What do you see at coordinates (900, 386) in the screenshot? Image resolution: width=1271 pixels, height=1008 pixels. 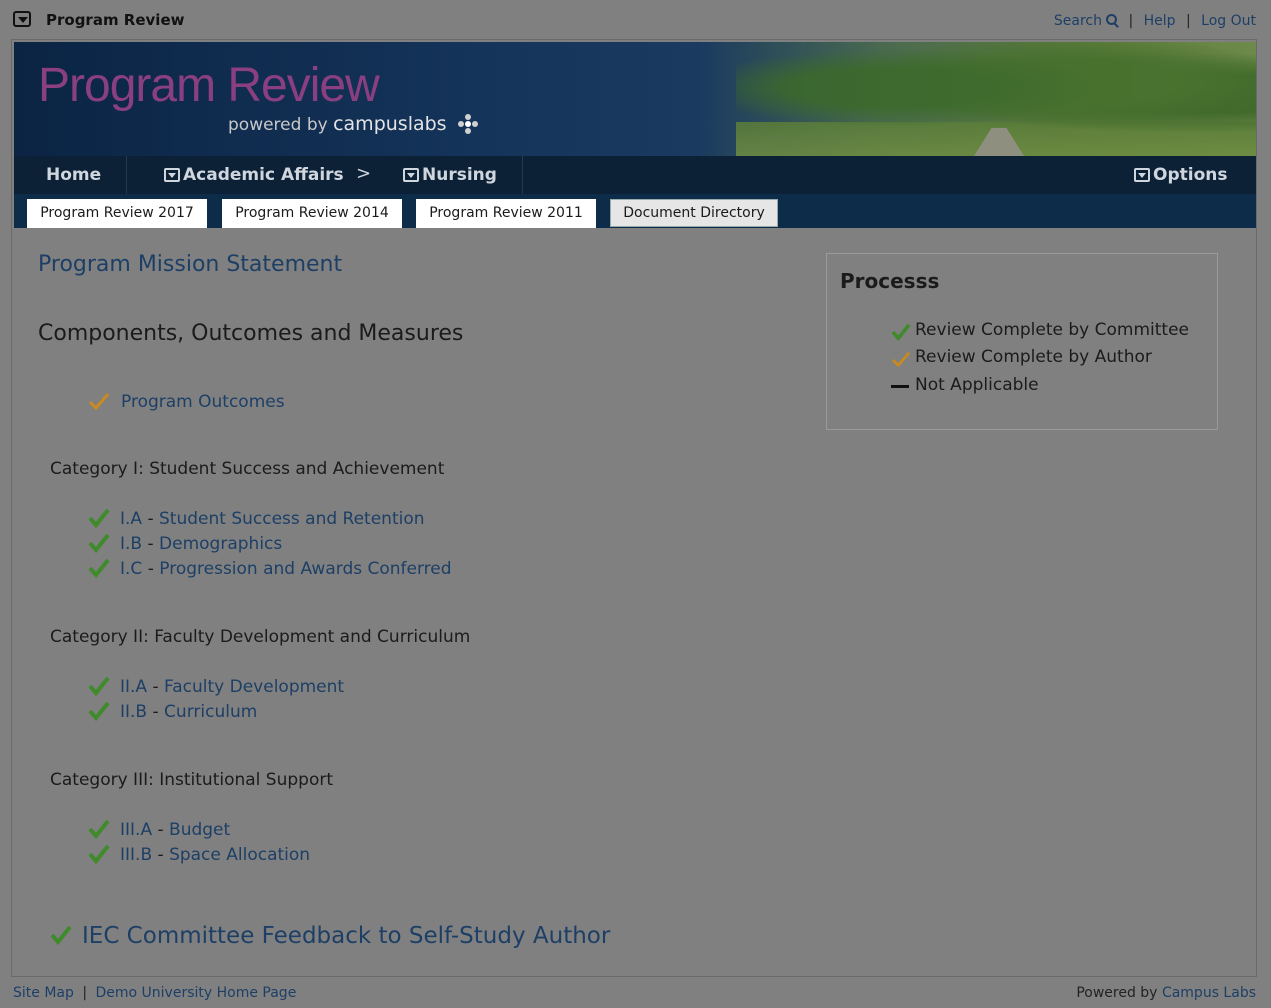 I see `not-applicable-dash-icon` at bounding box center [900, 386].